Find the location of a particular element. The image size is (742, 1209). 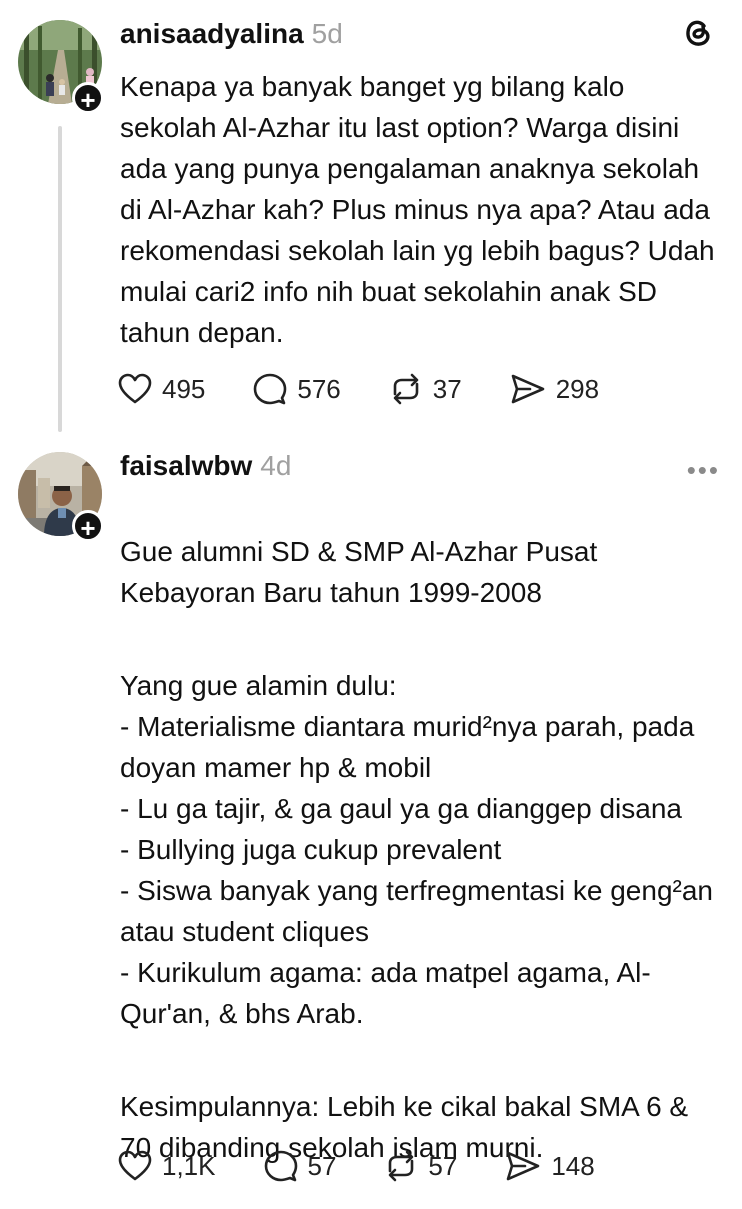

username: faisalwbw 4d is located at coordinates (205, 466).